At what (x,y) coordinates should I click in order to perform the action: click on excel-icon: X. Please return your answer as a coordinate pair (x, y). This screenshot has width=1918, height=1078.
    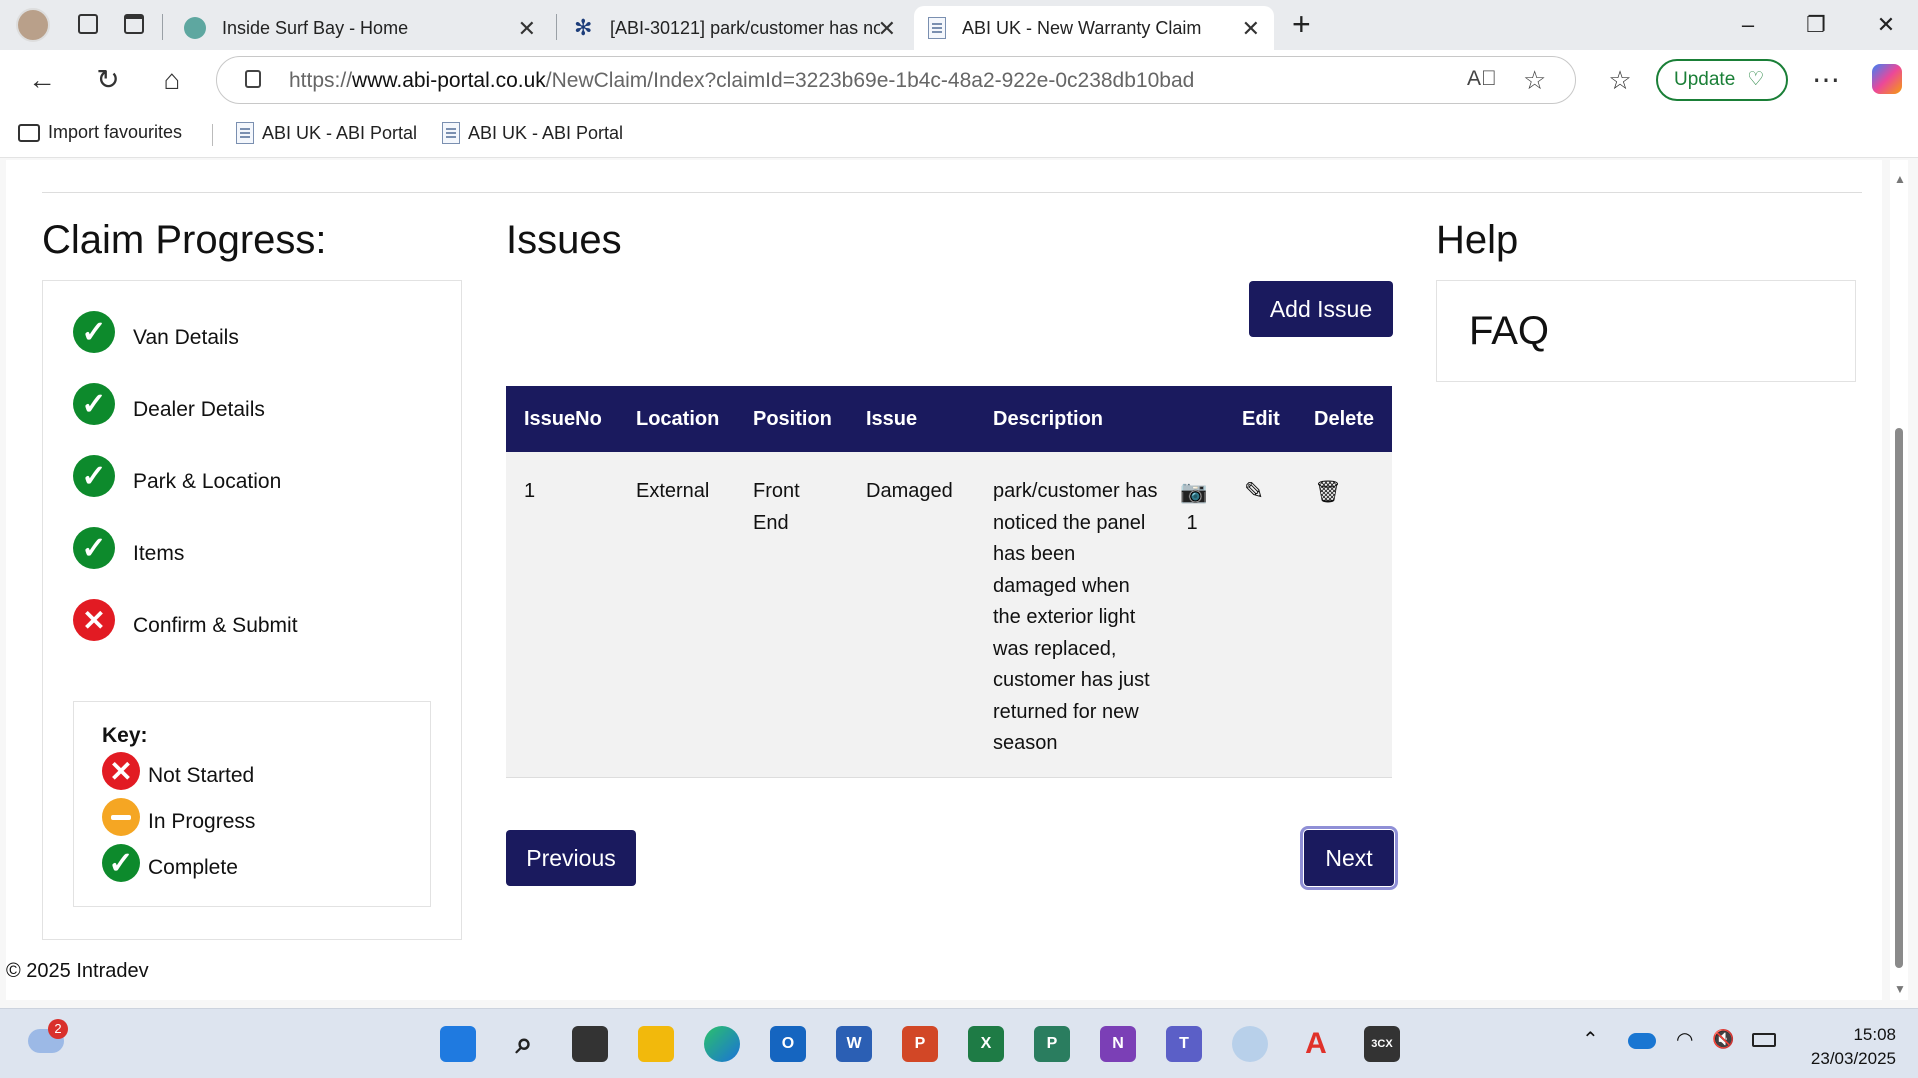
    Looking at the image, I should click on (986, 1044).